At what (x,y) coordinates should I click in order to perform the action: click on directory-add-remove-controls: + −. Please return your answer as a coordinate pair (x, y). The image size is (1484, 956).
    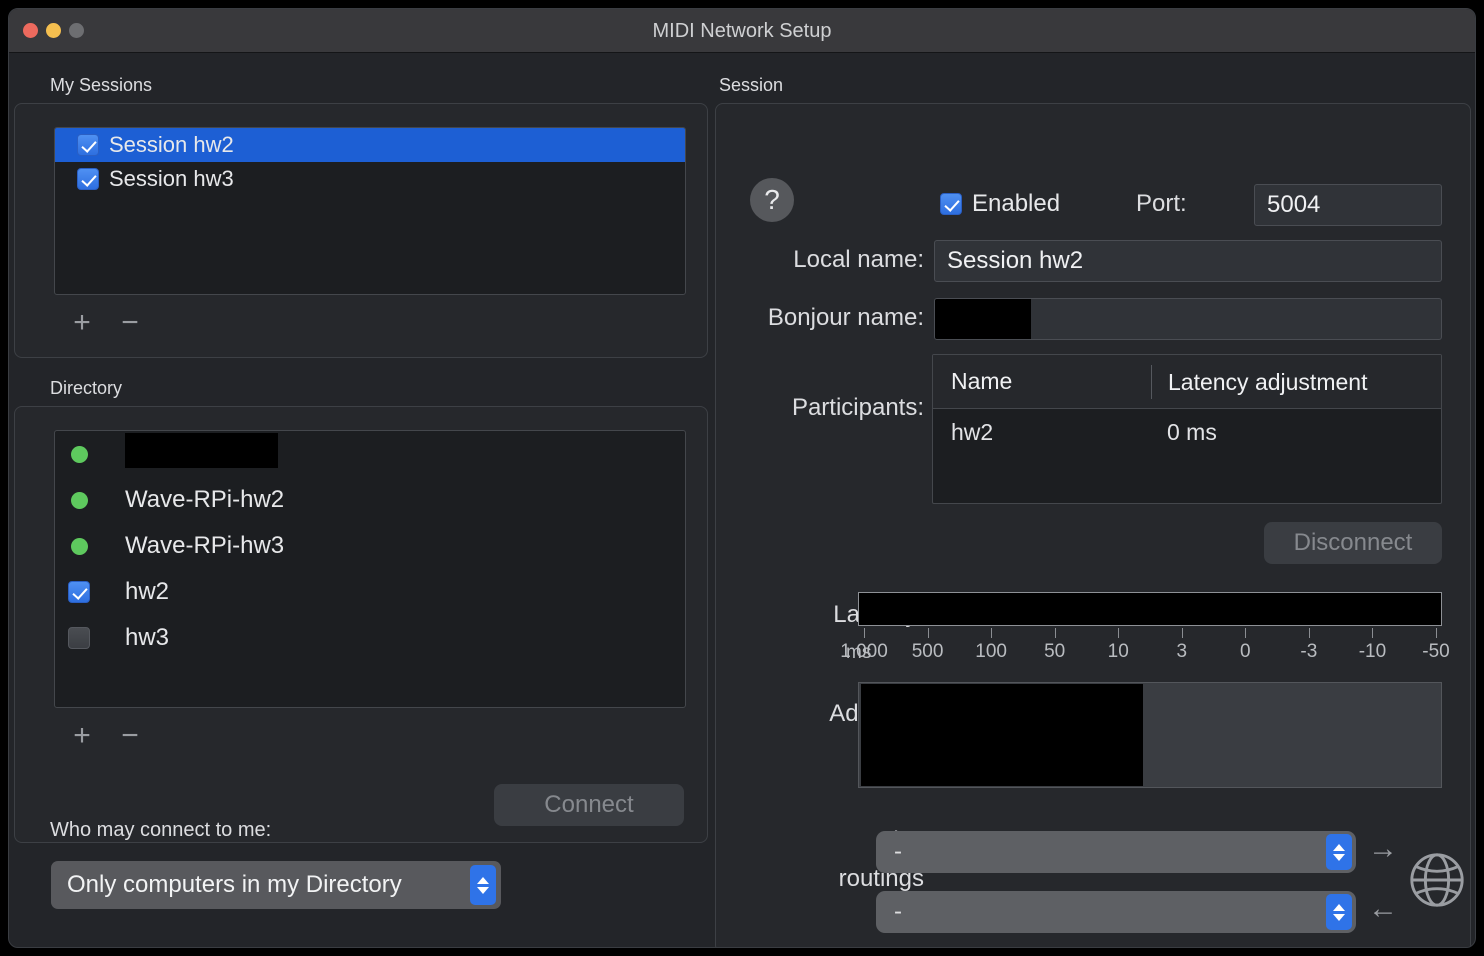
    Looking at the image, I should click on (106, 737).